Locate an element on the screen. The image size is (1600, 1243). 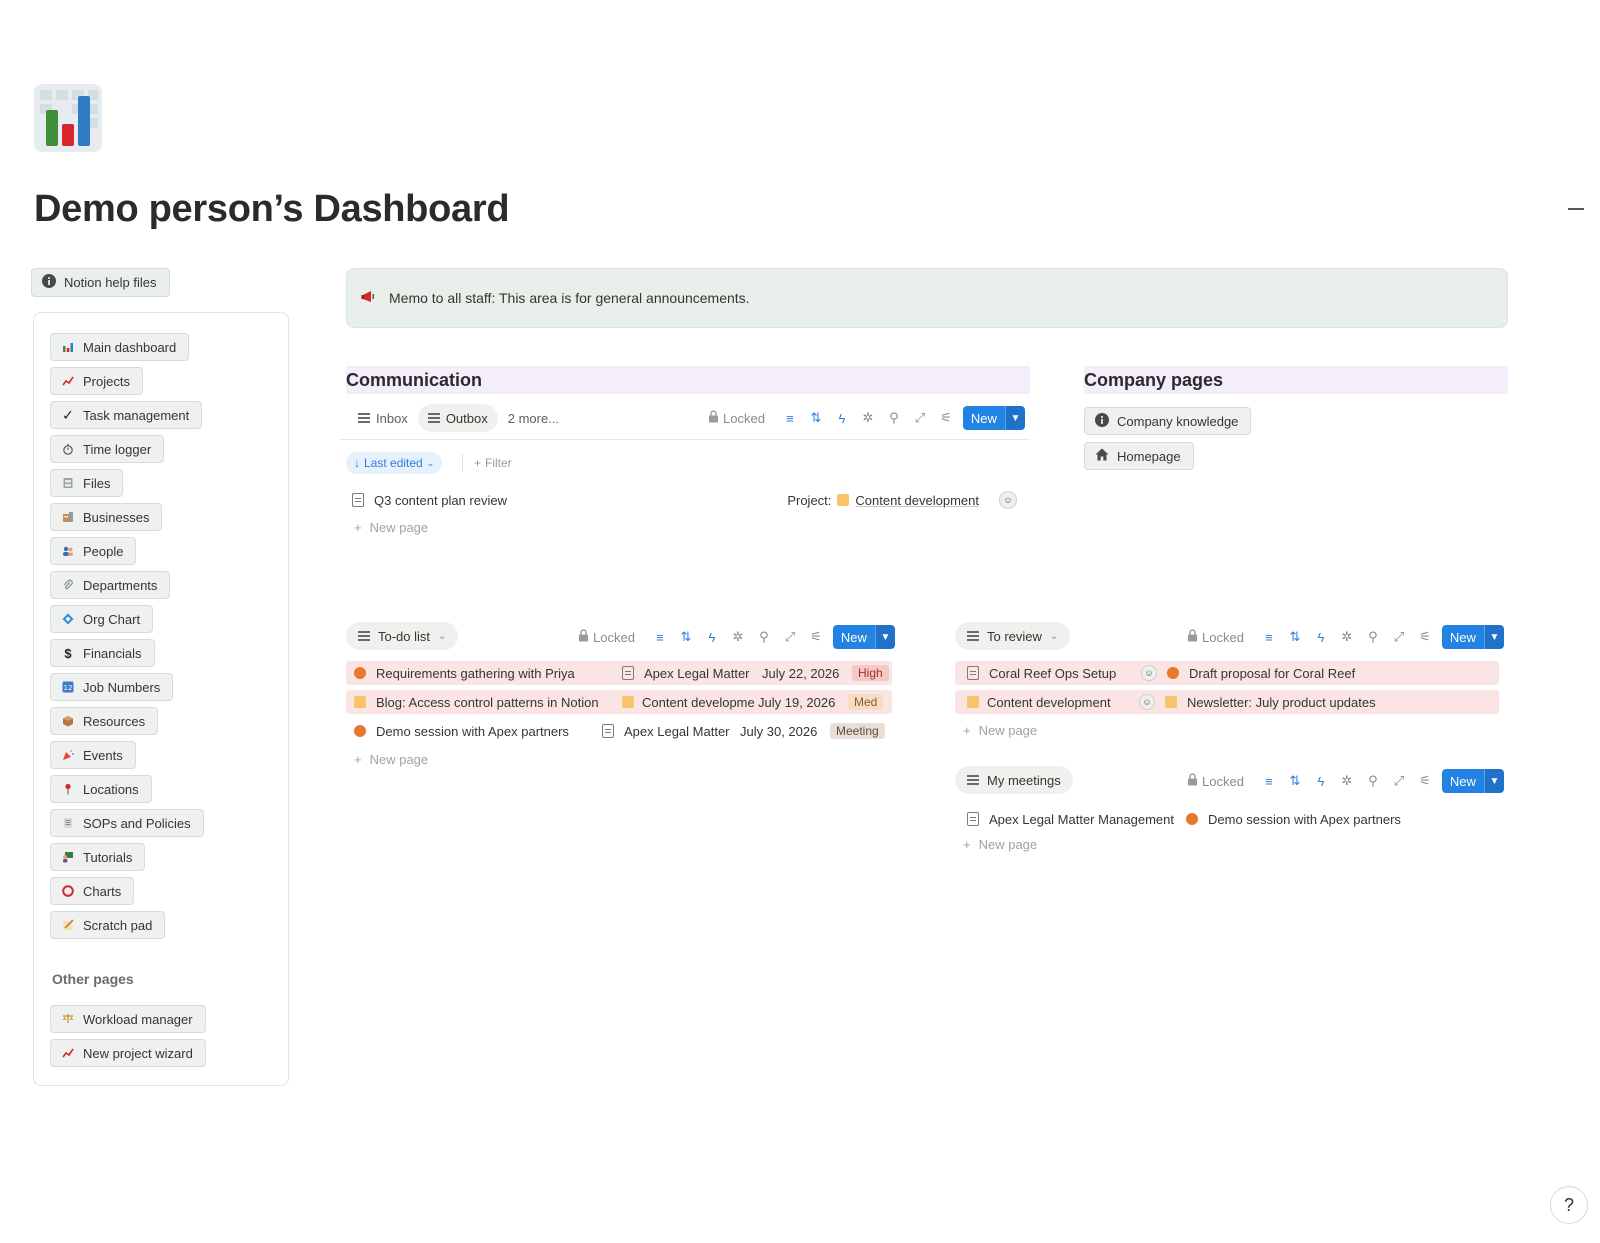
notion-help-files-button: Notion help files is located at coordinates (100, 282).